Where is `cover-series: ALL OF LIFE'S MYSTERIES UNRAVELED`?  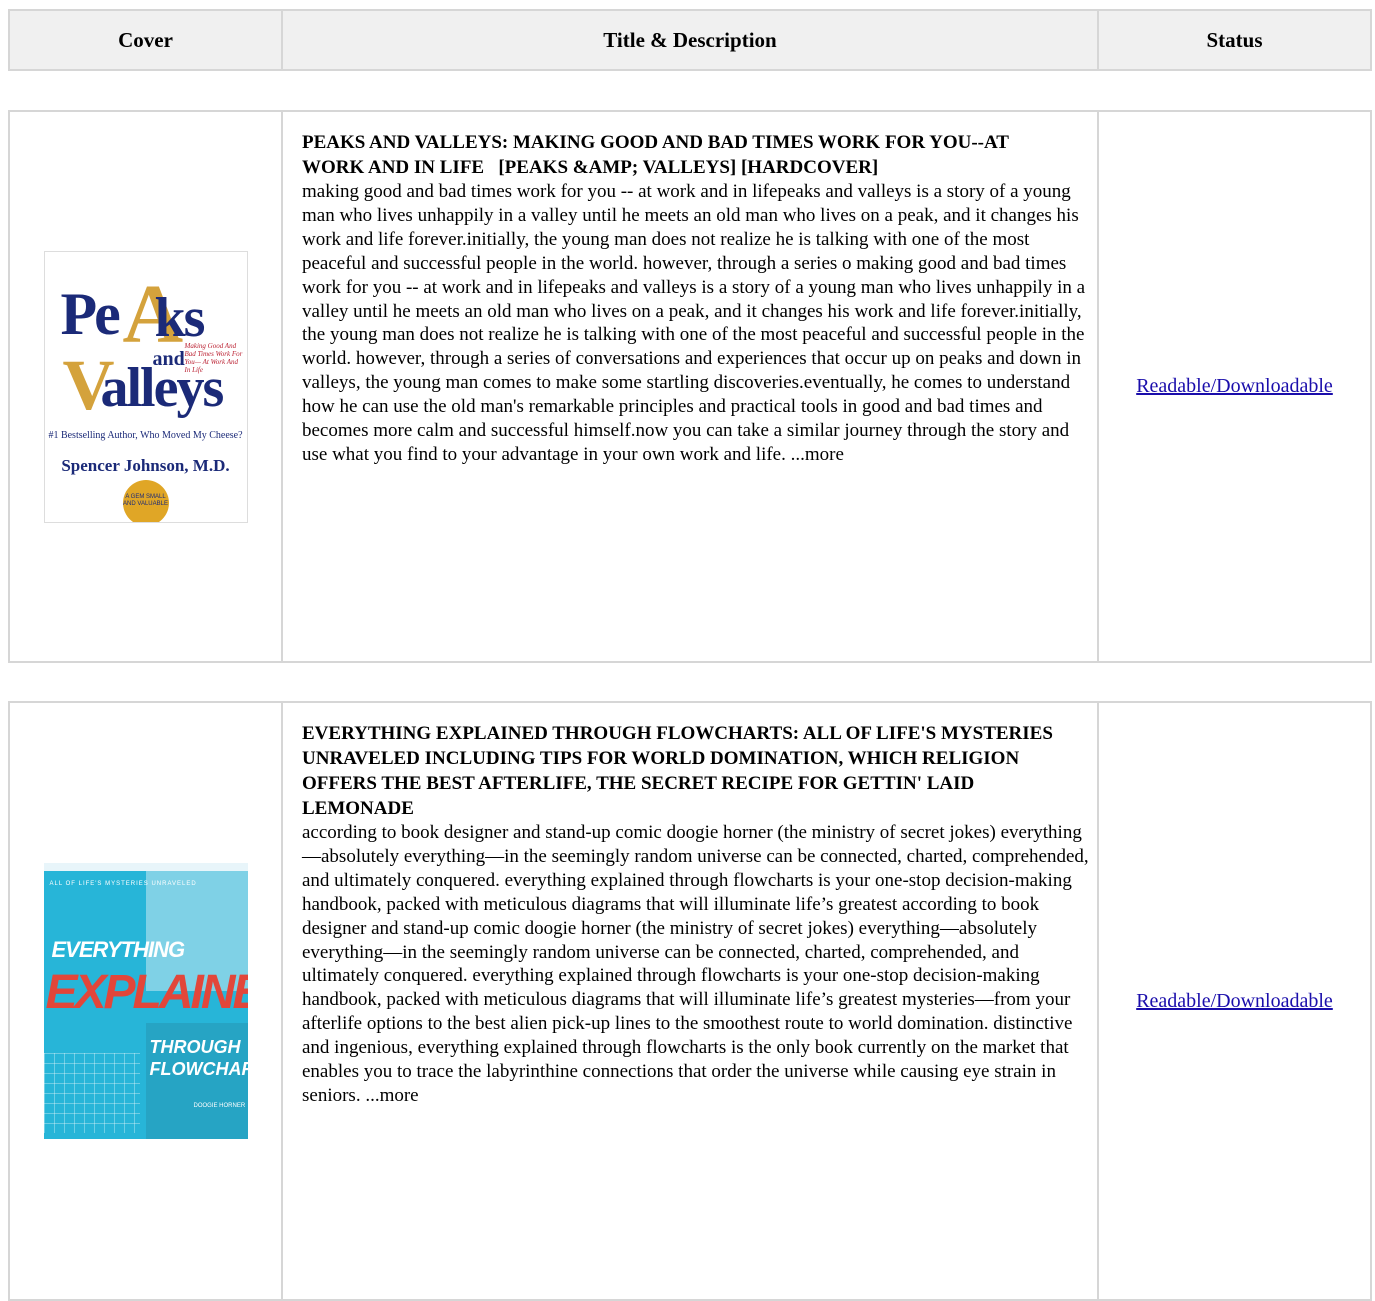 cover-series: ALL OF LIFE'S MYSTERIES UNRAVELED is located at coordinates (123, 884).